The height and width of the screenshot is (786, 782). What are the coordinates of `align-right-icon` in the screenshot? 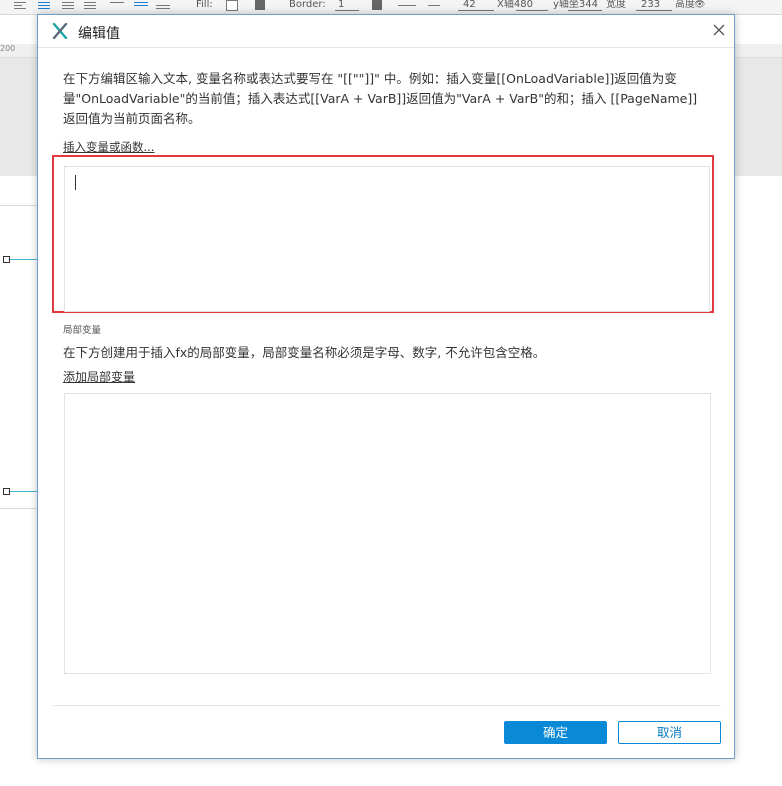 It's located at (68, 5).